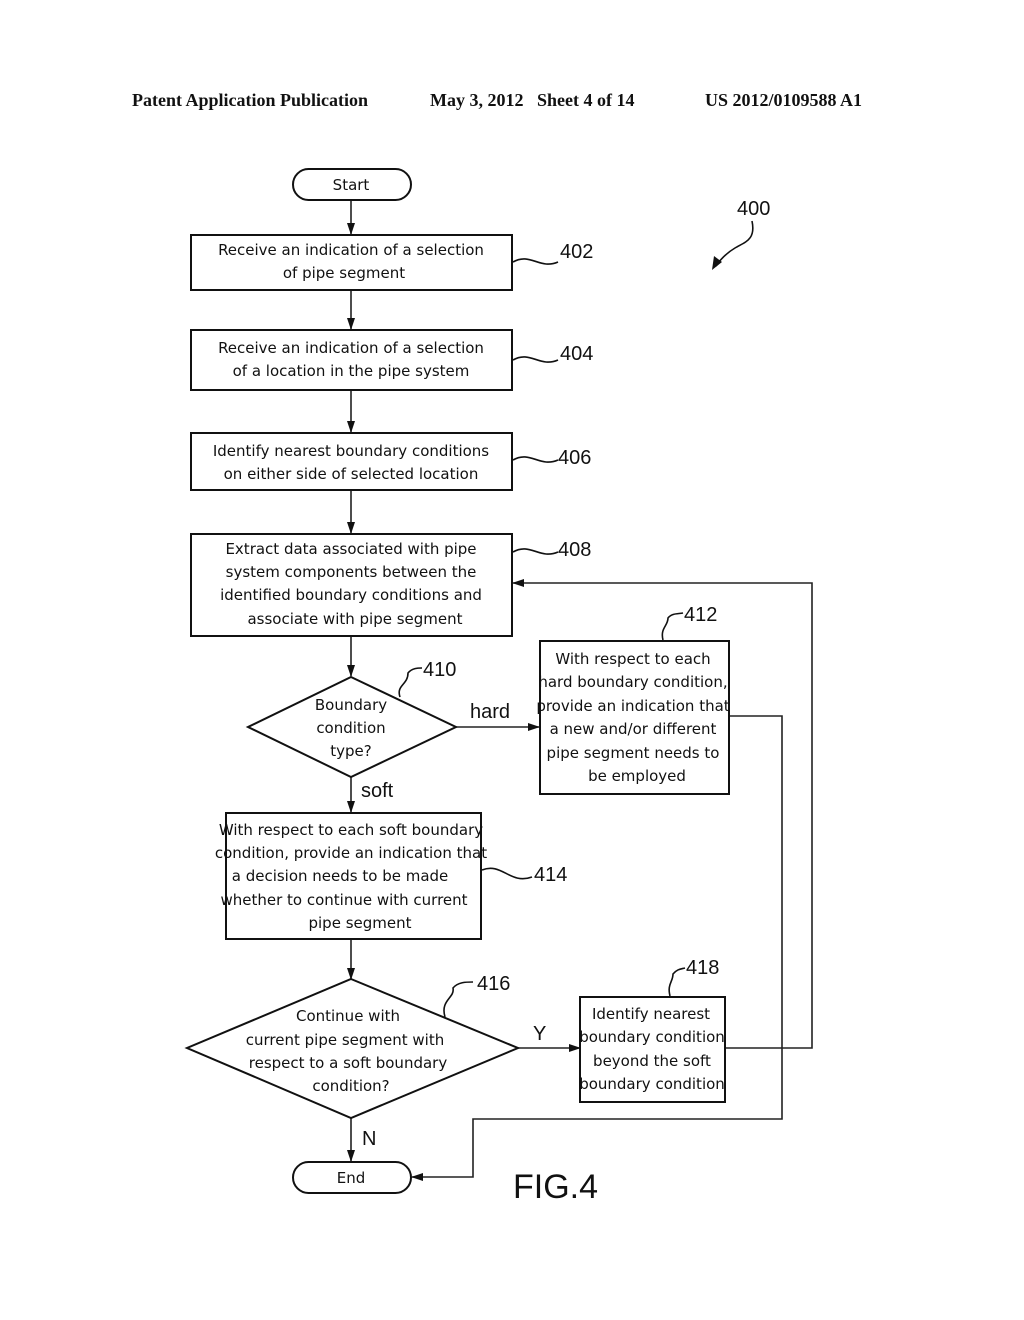  I want to click on process-414-line: With respect to each soft boundary, so click(351, 830).